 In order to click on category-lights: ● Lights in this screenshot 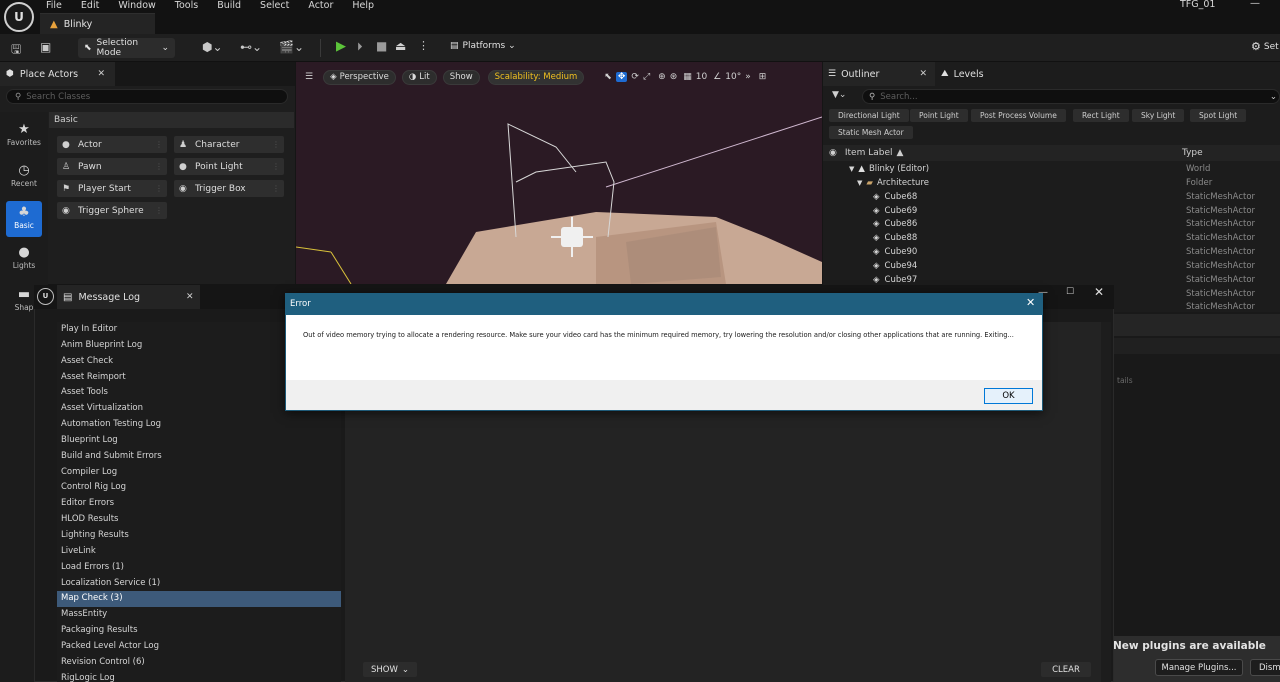, I will do `click(24, 260)`.